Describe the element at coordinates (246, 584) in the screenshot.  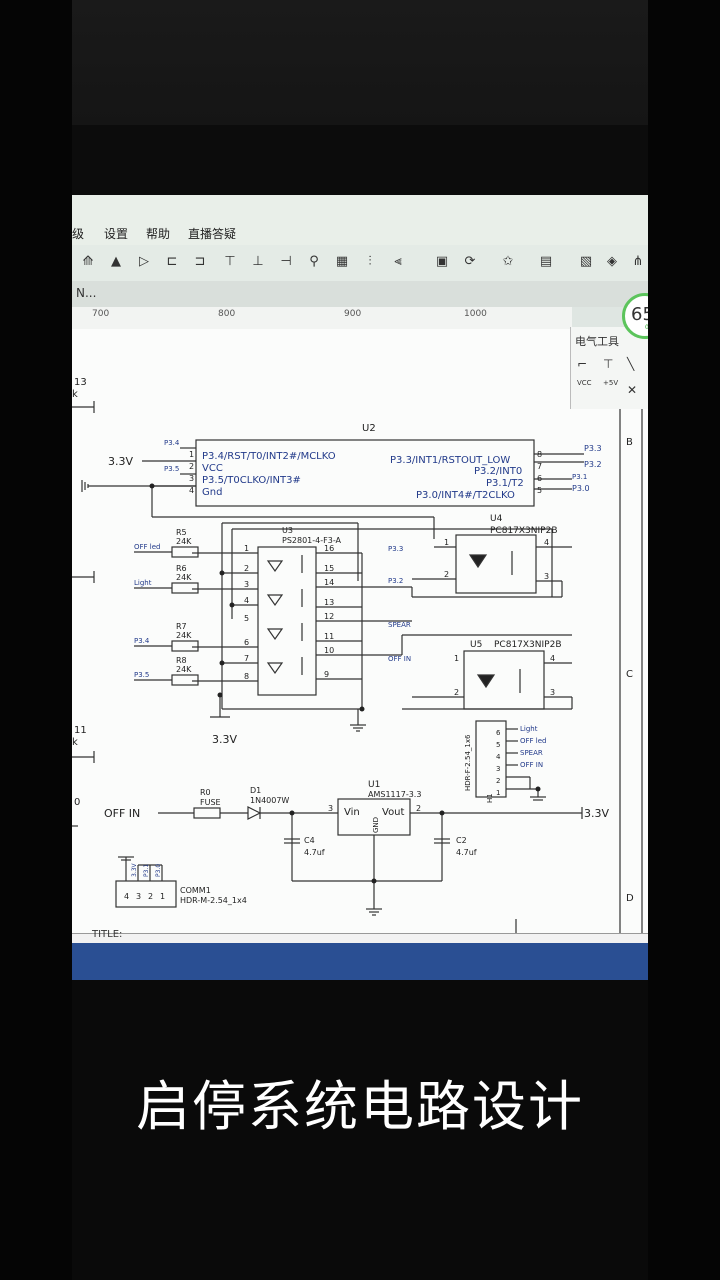
I see `u3-pin: 3` at that location.